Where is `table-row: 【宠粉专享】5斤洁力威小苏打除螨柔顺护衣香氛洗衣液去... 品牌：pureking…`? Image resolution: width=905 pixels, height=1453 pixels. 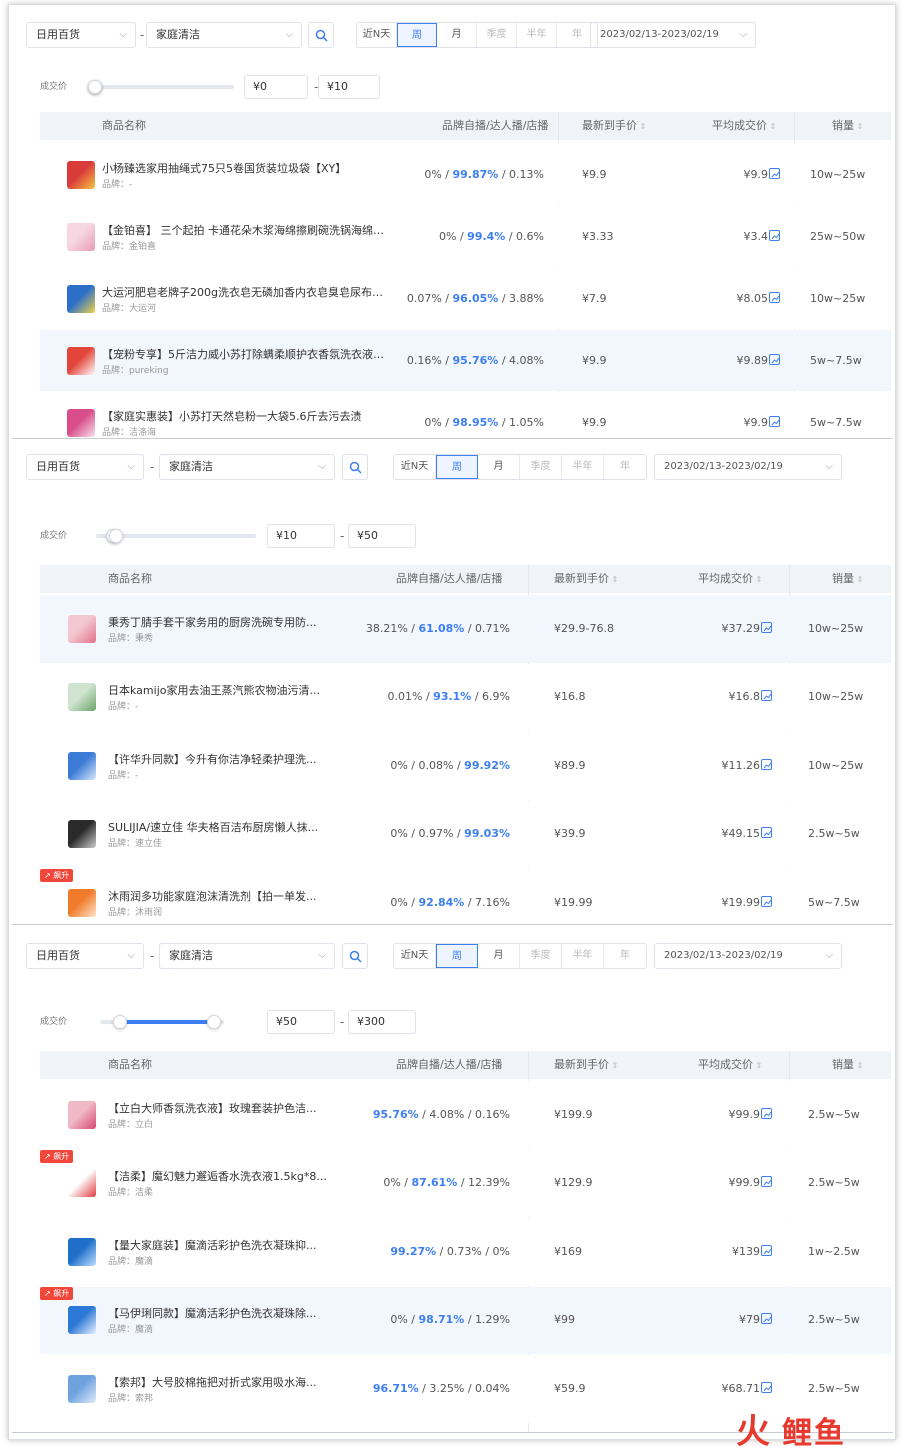
table-row: 【宠粉专享】5斤洁力威小苏打除螨柔顺护衣香氛洗衣液去... 品牌：pureking… is located at coordinates (465, 360).